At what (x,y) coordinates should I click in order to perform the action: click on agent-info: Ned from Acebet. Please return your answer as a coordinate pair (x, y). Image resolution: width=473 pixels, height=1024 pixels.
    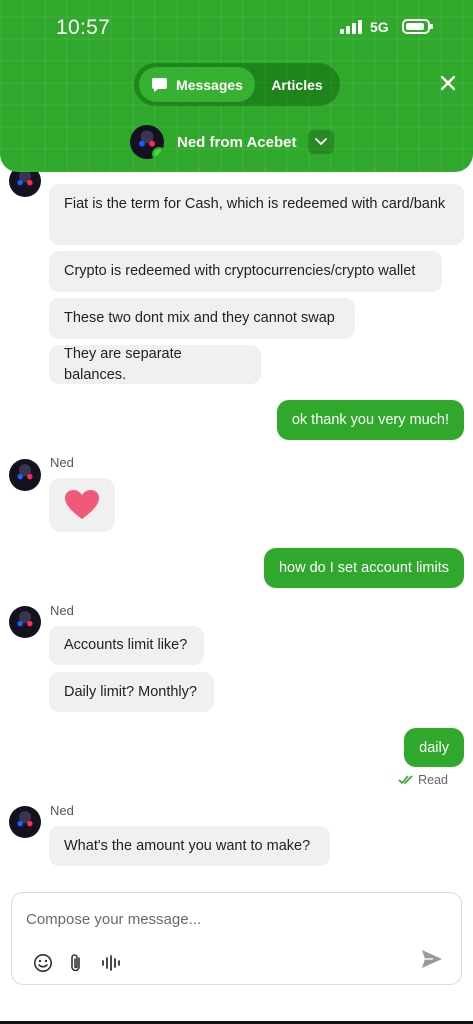
    Looking at the image, I should click on (232, 142).